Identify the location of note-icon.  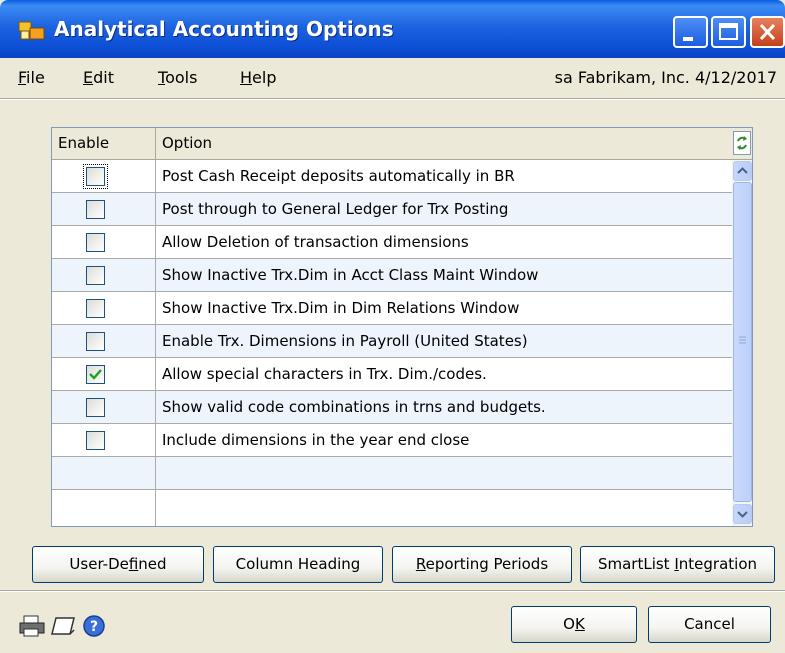
(64, 626).